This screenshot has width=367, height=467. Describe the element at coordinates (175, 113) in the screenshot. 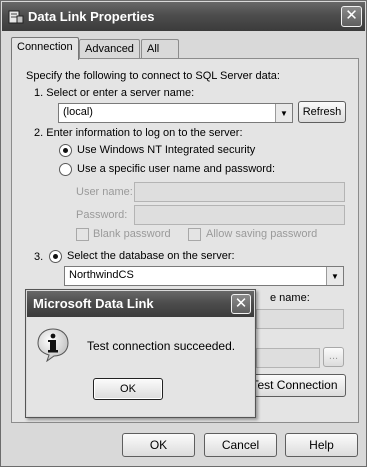

I see `server-name-combo: (local) ▼` at that location.